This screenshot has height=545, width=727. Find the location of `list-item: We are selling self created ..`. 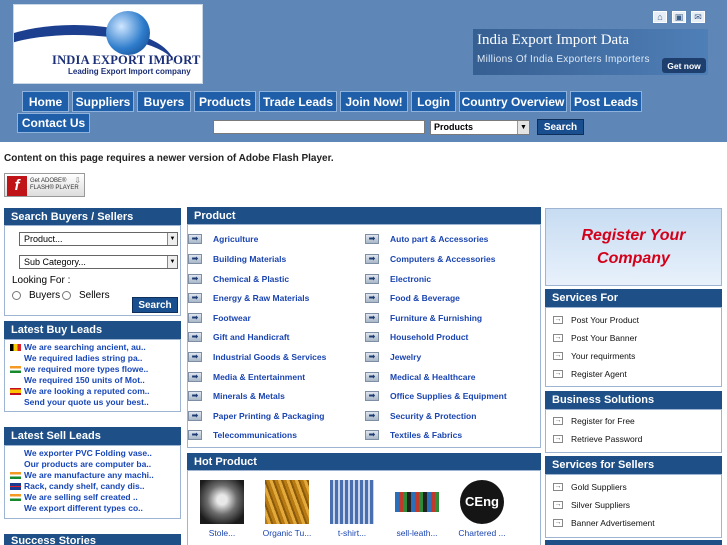

list-item: We are selling self created .. is located at coordinates (74, 497).